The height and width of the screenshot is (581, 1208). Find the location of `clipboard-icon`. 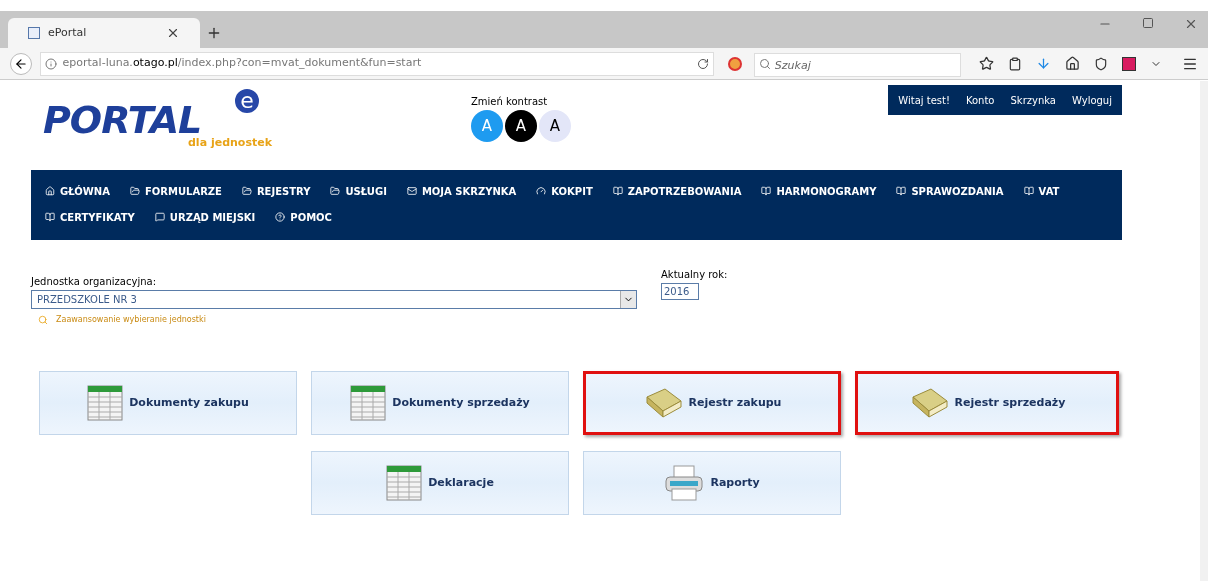

clipboard-icon is located at coordinates (1015, 63).